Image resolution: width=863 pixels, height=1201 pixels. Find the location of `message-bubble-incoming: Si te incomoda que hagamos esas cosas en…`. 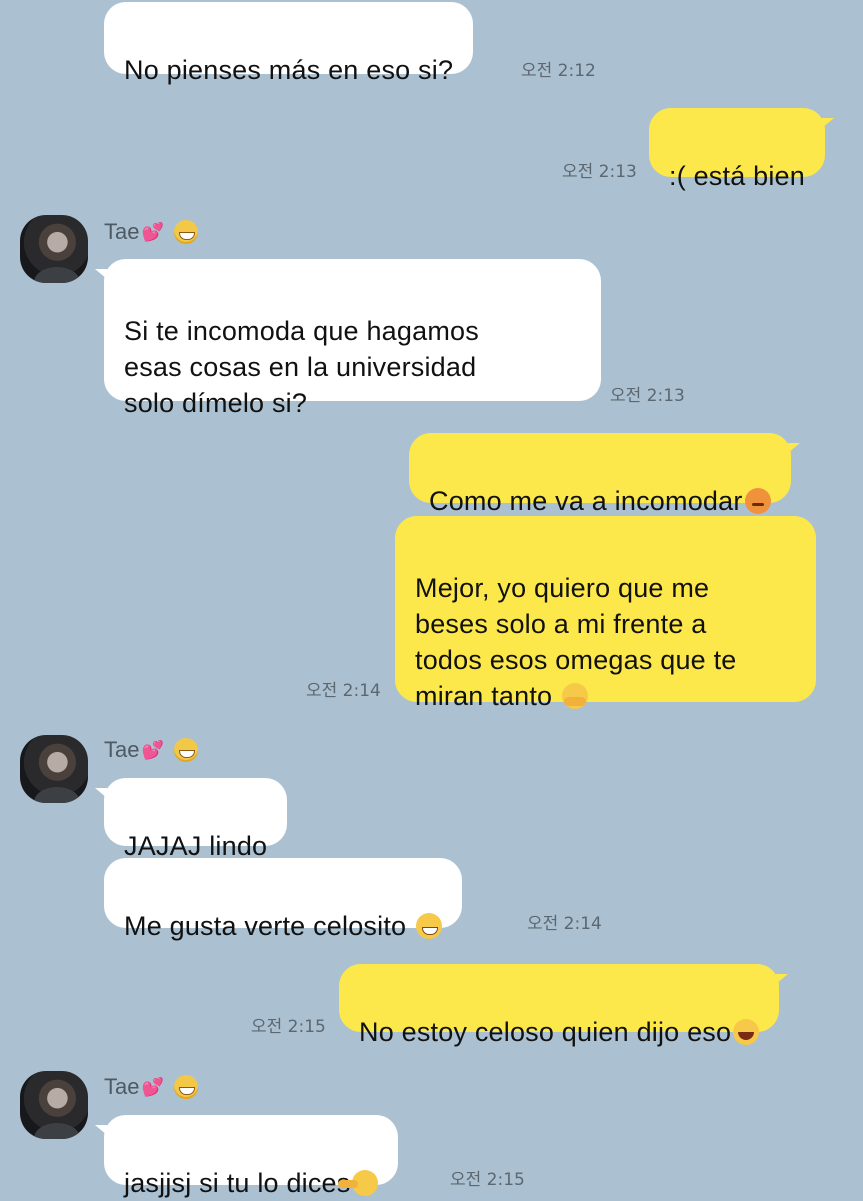

message-bubble-incoming: Si te incomoda que hagamos esas cosas en… is located at coordinates (348, 338).